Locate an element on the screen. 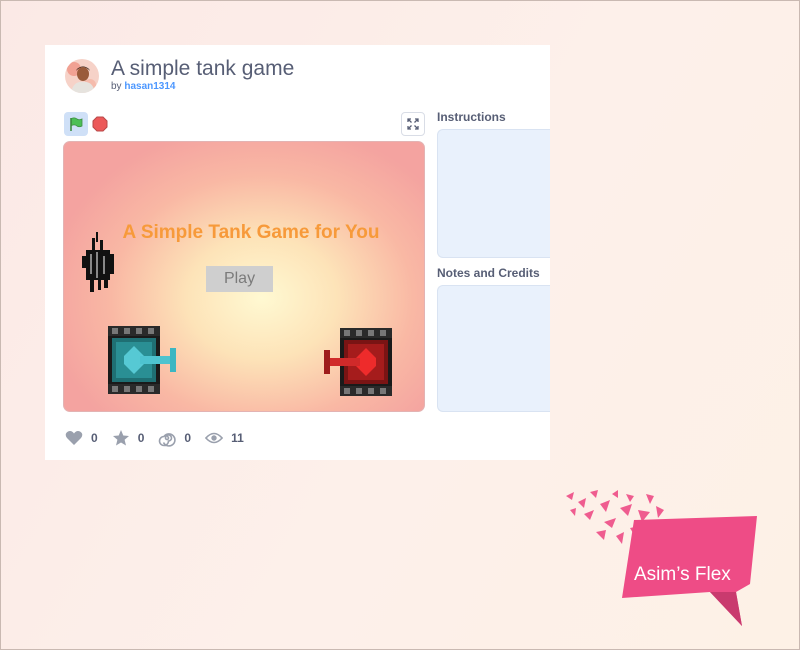 This screenshot has height=650, width=800. stop-button is located at coordinates (100, 124).